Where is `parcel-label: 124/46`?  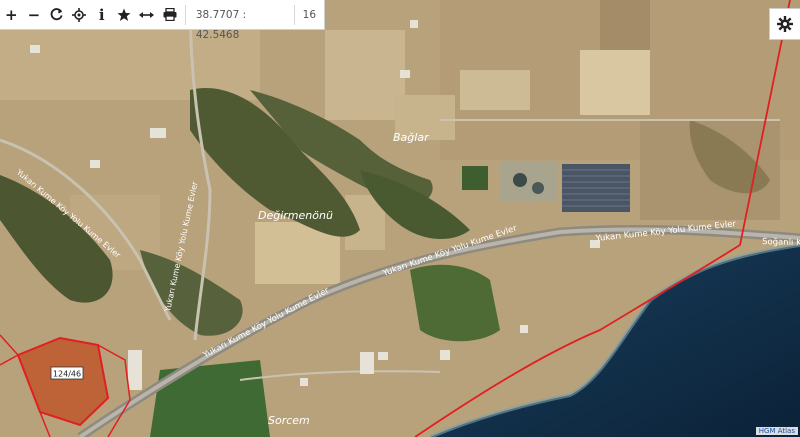 parcel-label: 124/46 is located at coordinates (67, 374).